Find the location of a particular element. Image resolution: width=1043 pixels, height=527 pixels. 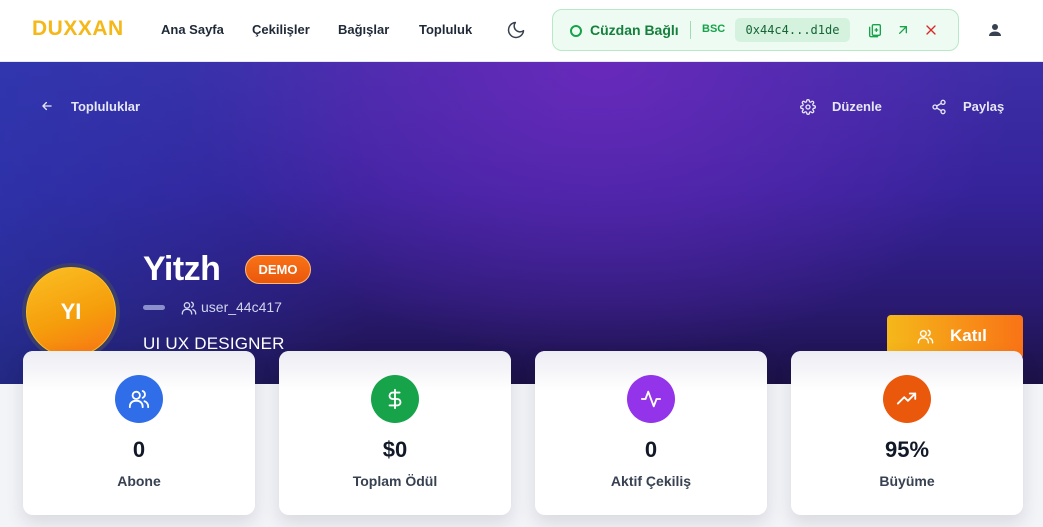

back-link-label: Topluluklar is located at coordinates (106, 106).